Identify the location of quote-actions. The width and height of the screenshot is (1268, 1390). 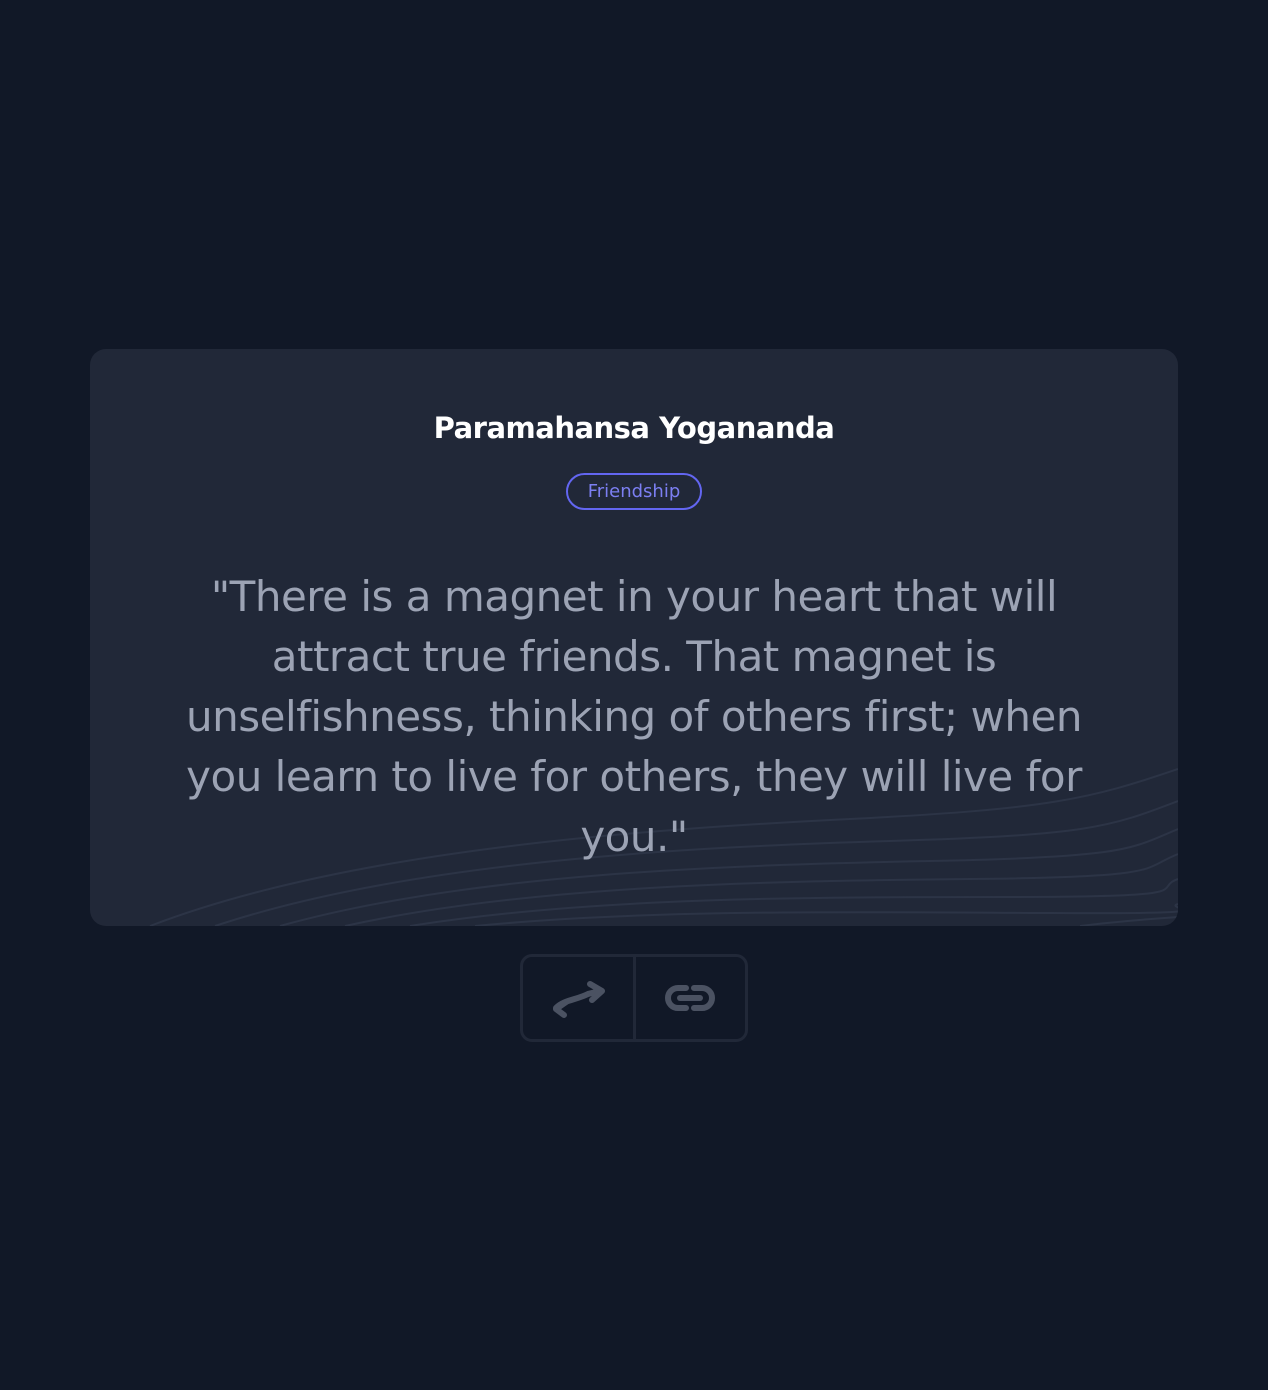
(634, 998).